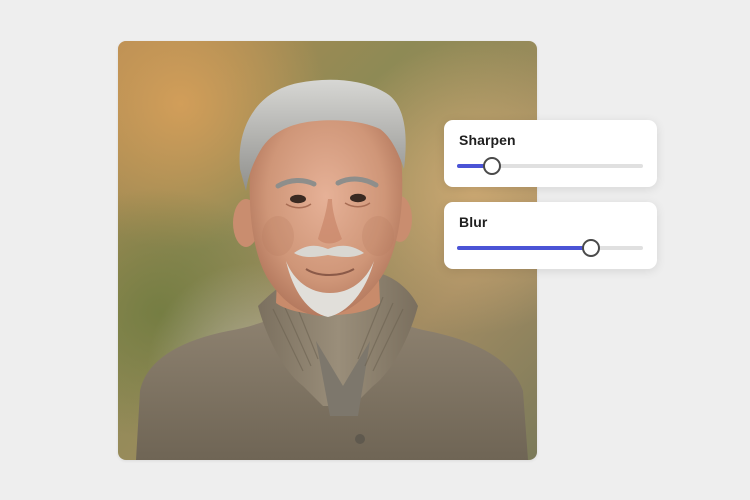  Describe the element at coordinates (473, 222) in the screenshot. I see `blur-label: Blur` at that location.